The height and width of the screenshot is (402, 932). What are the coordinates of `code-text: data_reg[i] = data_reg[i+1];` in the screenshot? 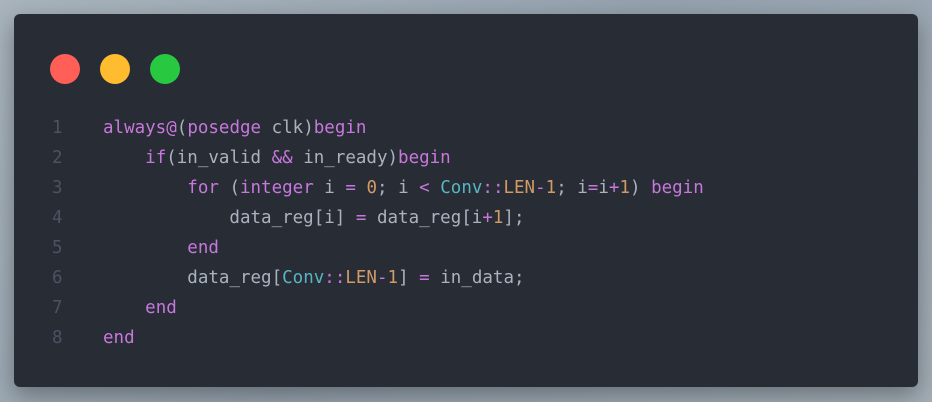 It's located at (314, 218).